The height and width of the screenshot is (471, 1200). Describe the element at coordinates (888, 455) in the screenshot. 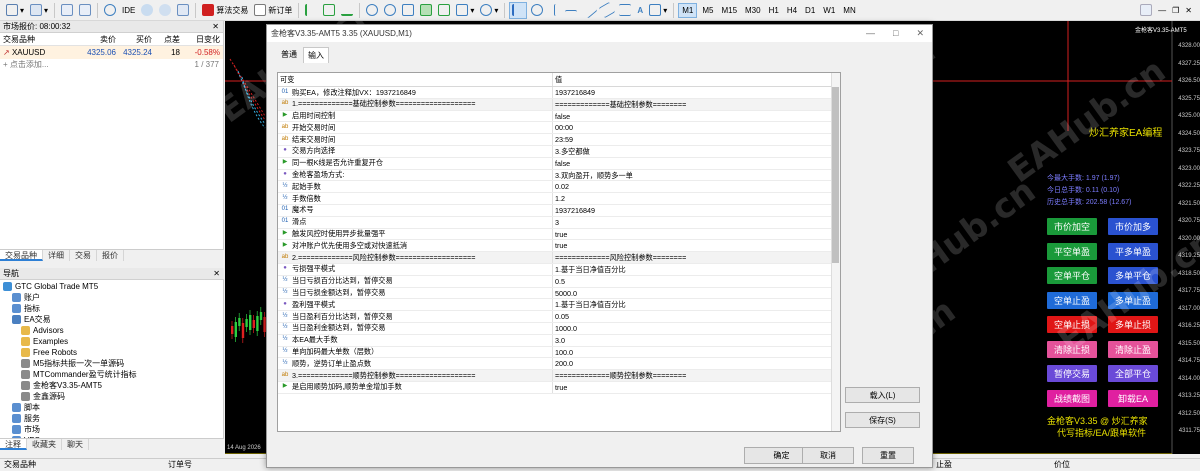

I see `reset-button: 重置` at that location.